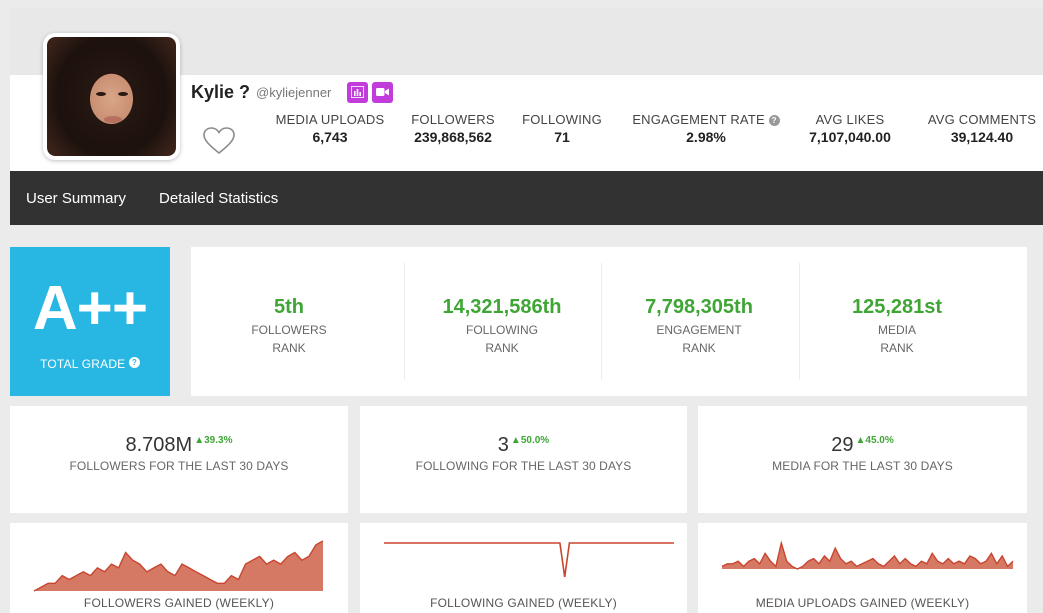 Image resolution: width=1043 pixels, height=613 pixels. I want to click on profile-username: @kyliejenner, so click(293, 92).